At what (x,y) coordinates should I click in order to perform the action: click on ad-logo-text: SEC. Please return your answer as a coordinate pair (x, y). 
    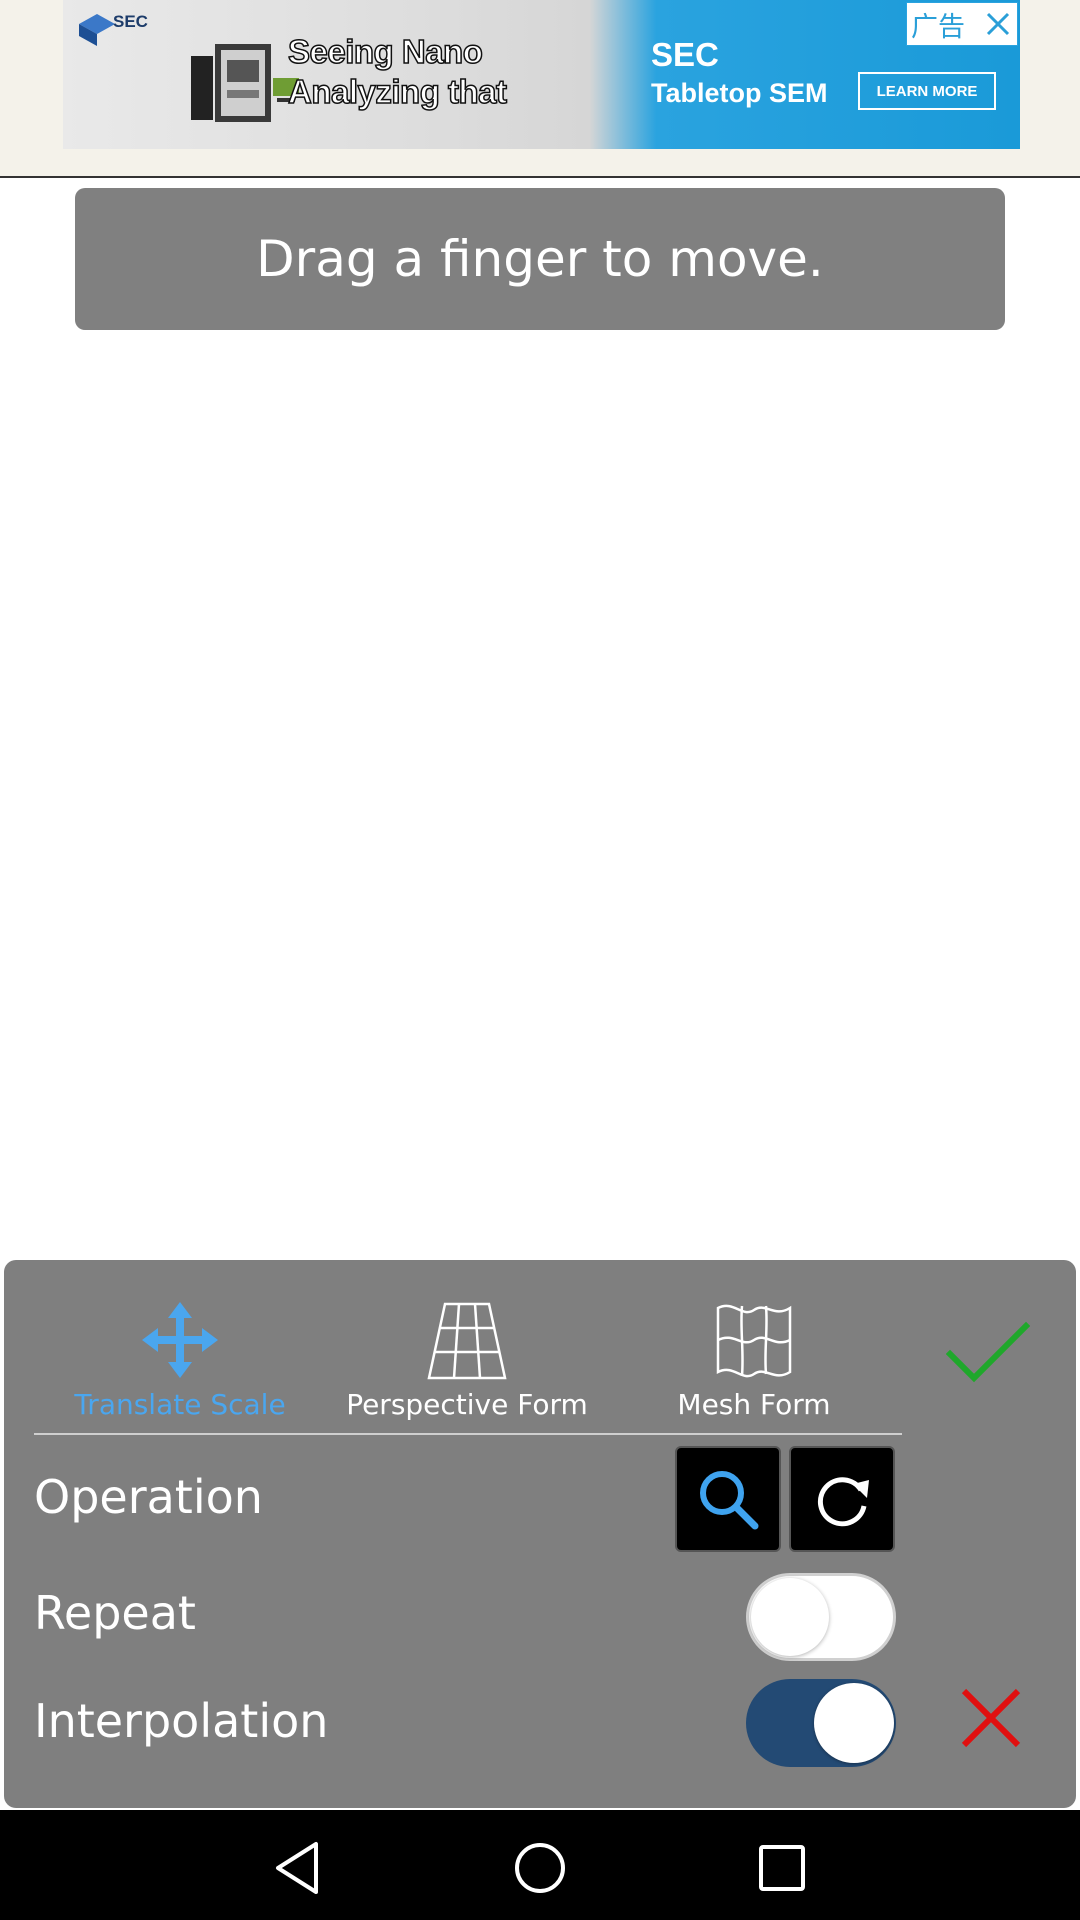
    Looking at the image, I should click on (130, 21).